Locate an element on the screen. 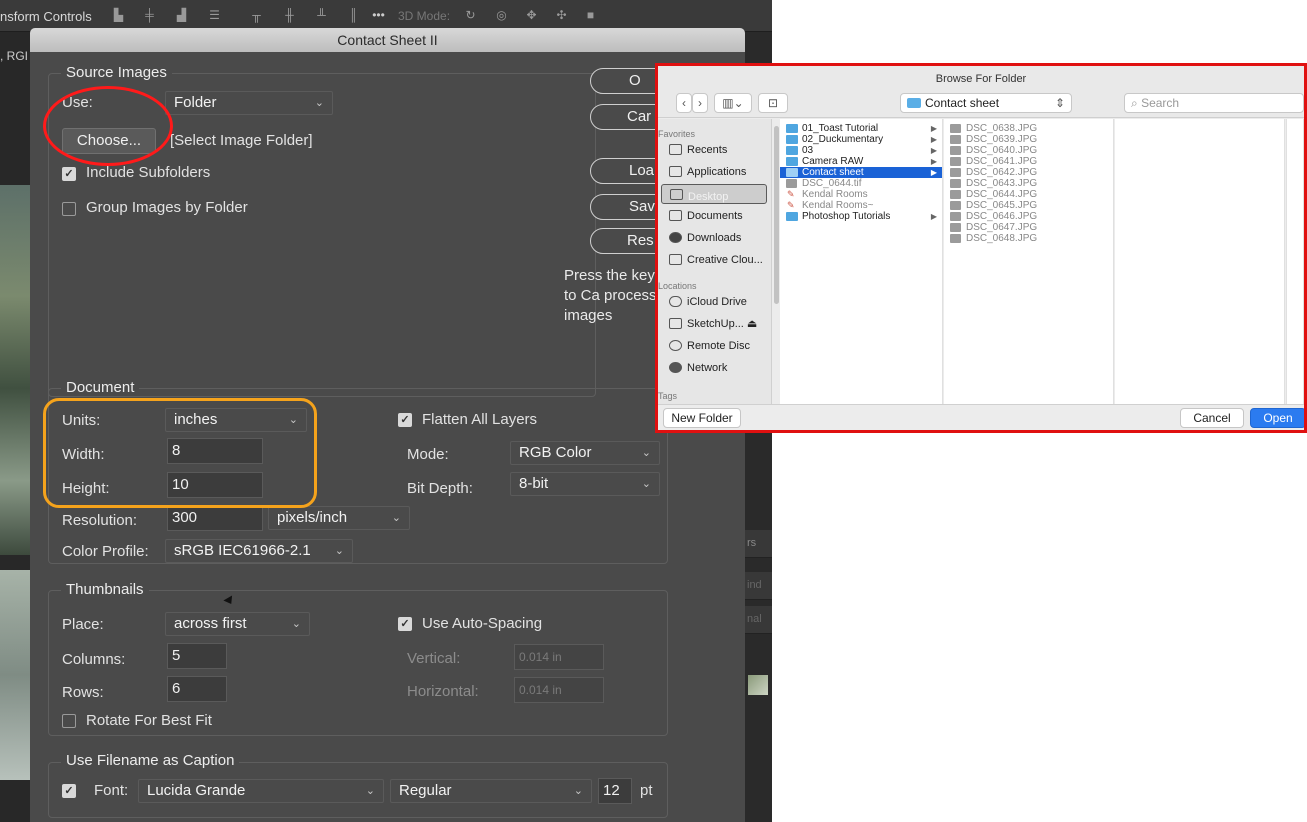 This screenshot has height=822, width=1307. more-icon: ••• is located at coordinates (378, 15).